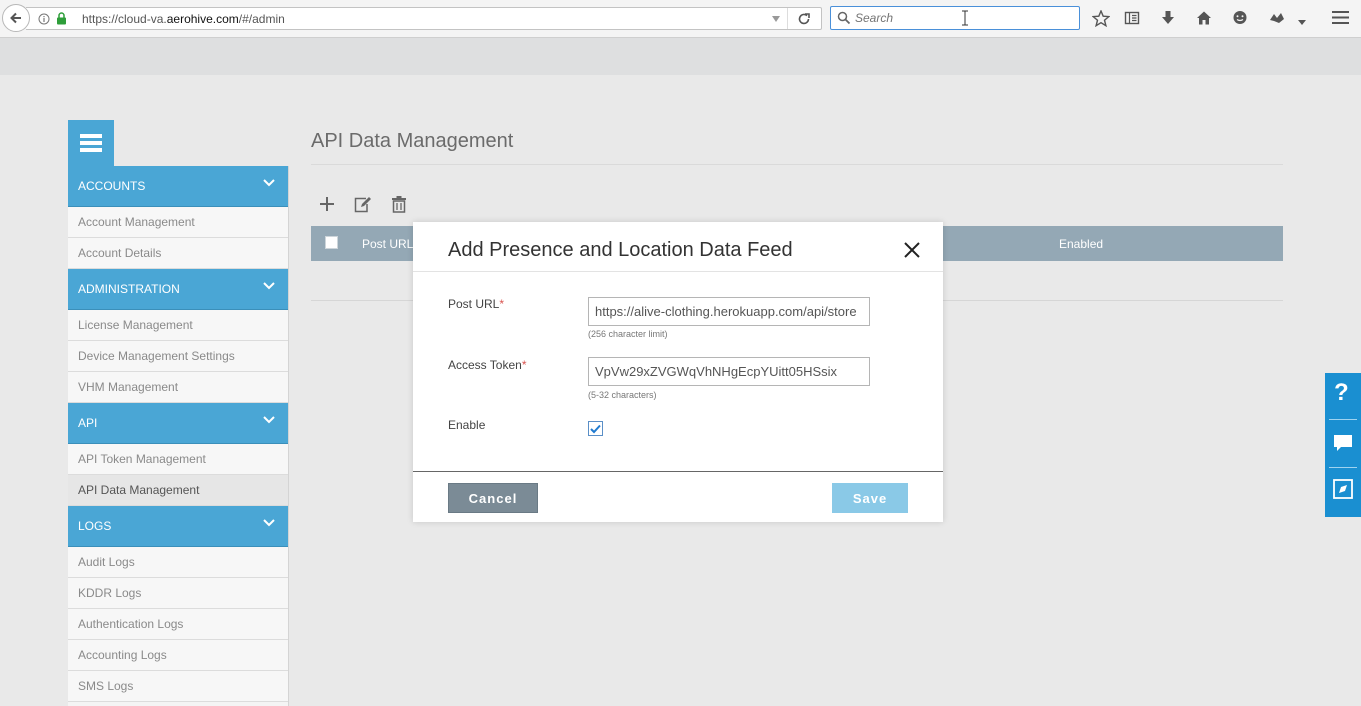 This screenshot has width=1361, height=706. I want to click on app-header-band, so click(680, 56).